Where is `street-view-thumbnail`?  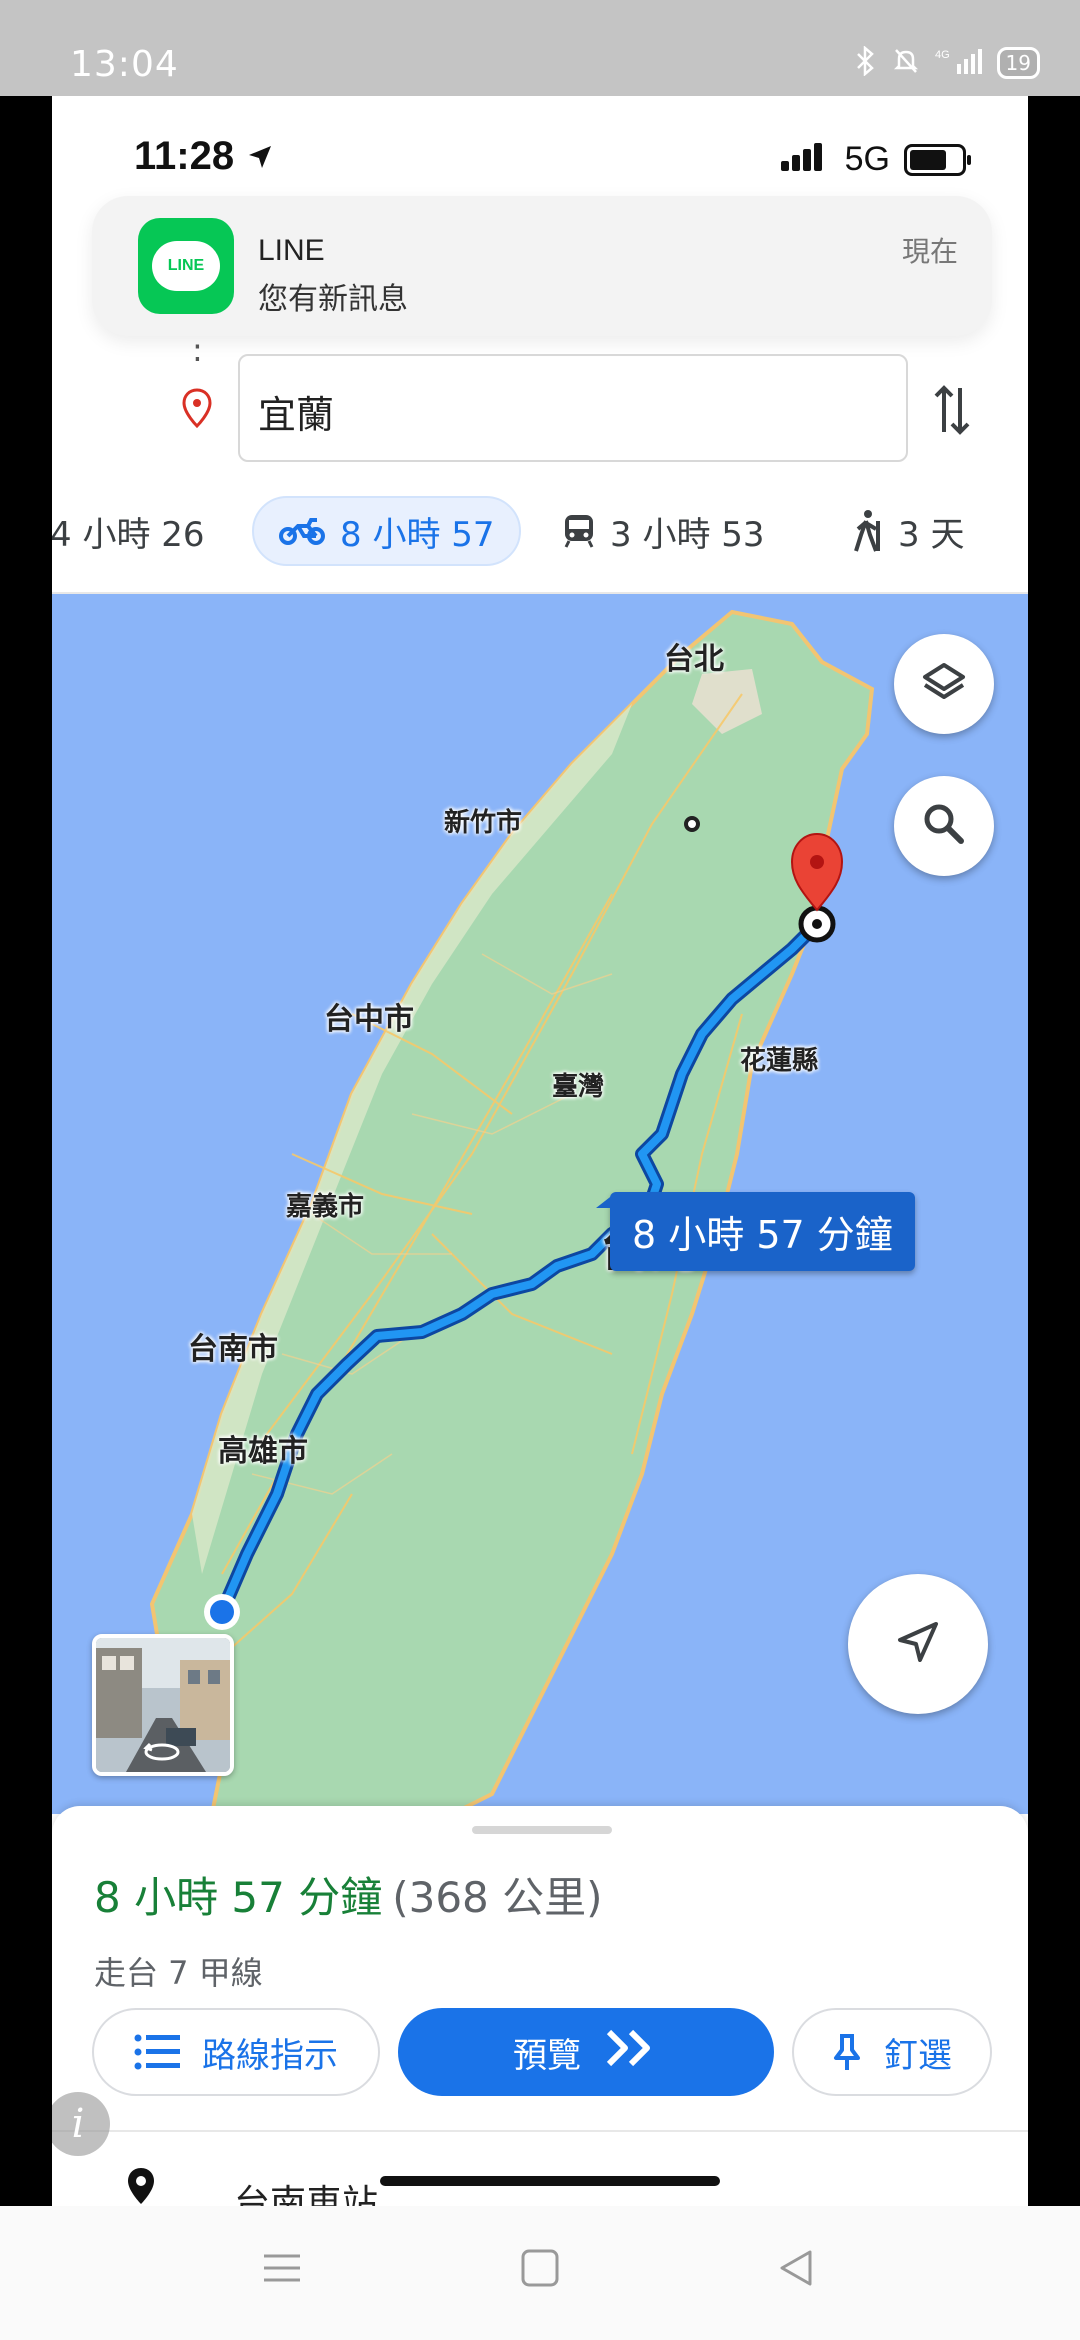
street-view-thumbnail is located at coordinates (163, 1705).